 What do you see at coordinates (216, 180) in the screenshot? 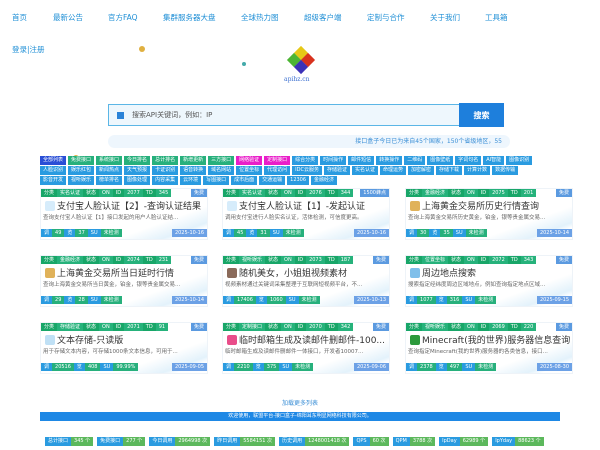
I see `category-tag: 写图接口` at bounding box center [216, 180].